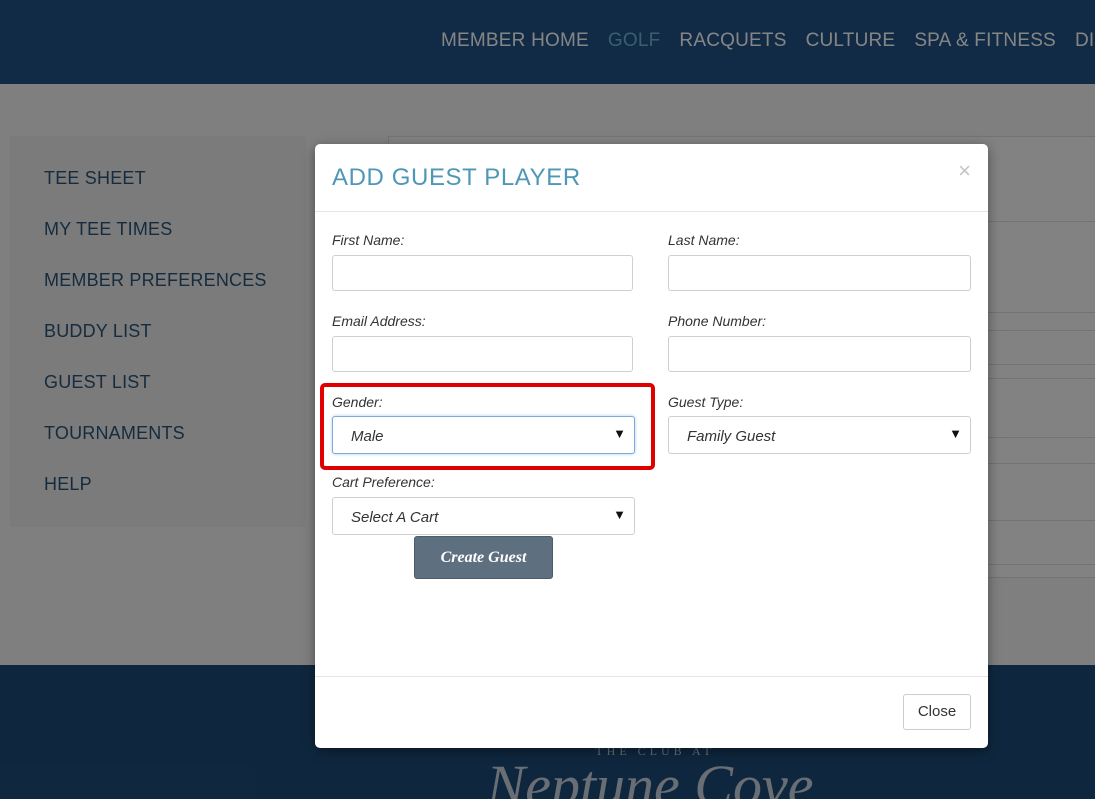 This screenshot has width=1095, height=799. I want to click on guest-type-label: Guest Type:, so click(706, 402).